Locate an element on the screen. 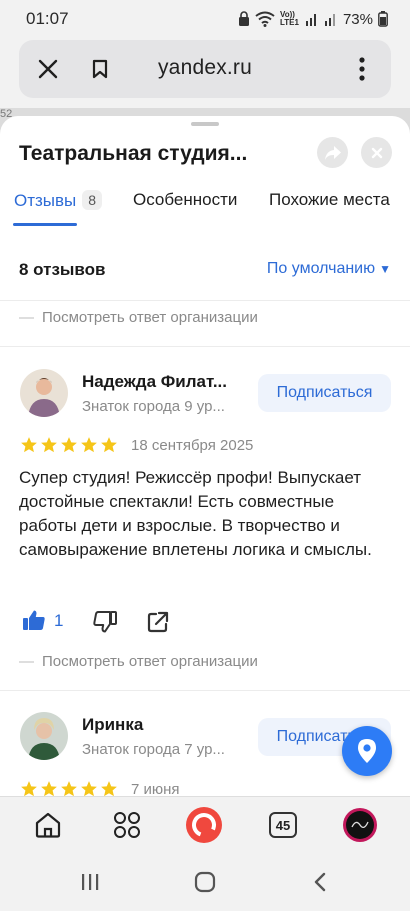  home-button is located at coordinates (48, 825).